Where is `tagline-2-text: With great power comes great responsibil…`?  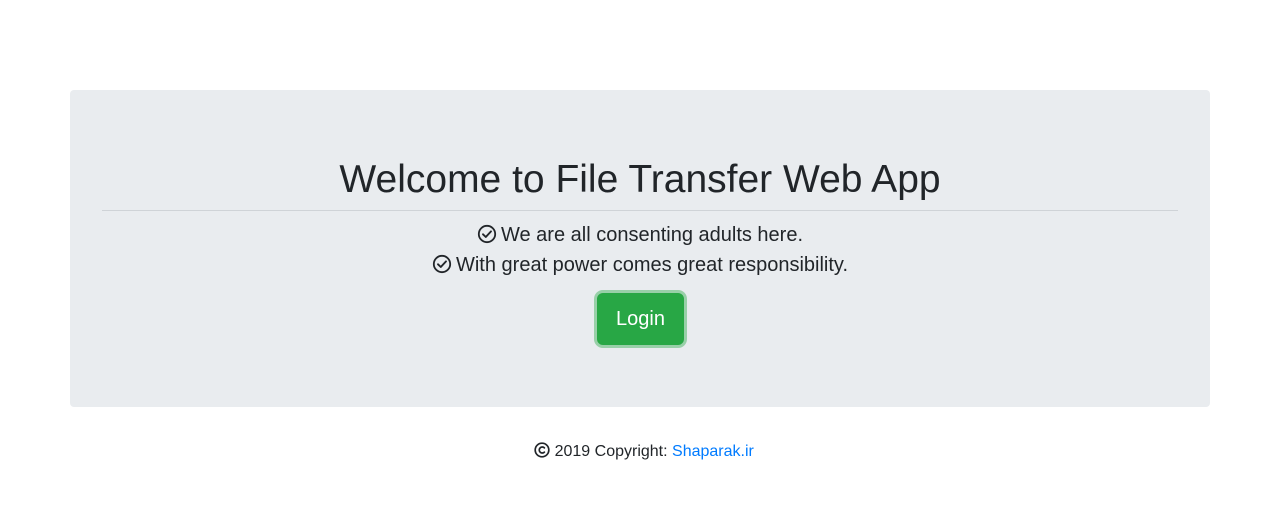
tagline-2-text: With great power comes great responsibil… is located at coordinates (651, 265).